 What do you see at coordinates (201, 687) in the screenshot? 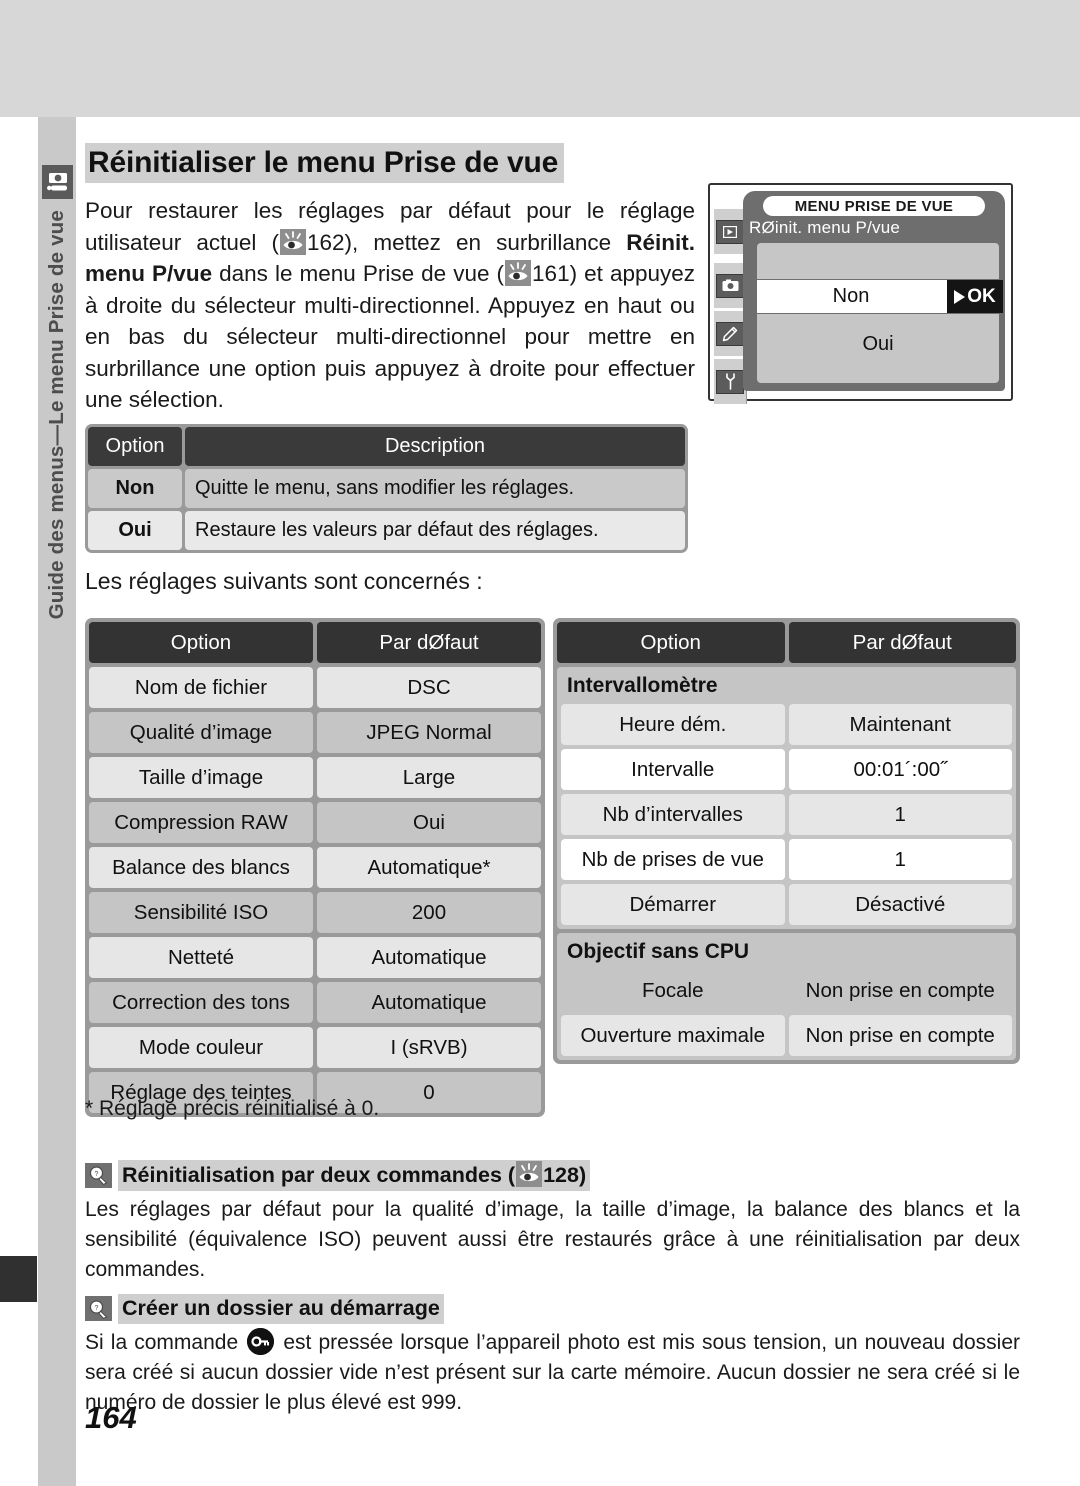
I see `cell-option: Nom de fichier` at bounding box center [201, 687].